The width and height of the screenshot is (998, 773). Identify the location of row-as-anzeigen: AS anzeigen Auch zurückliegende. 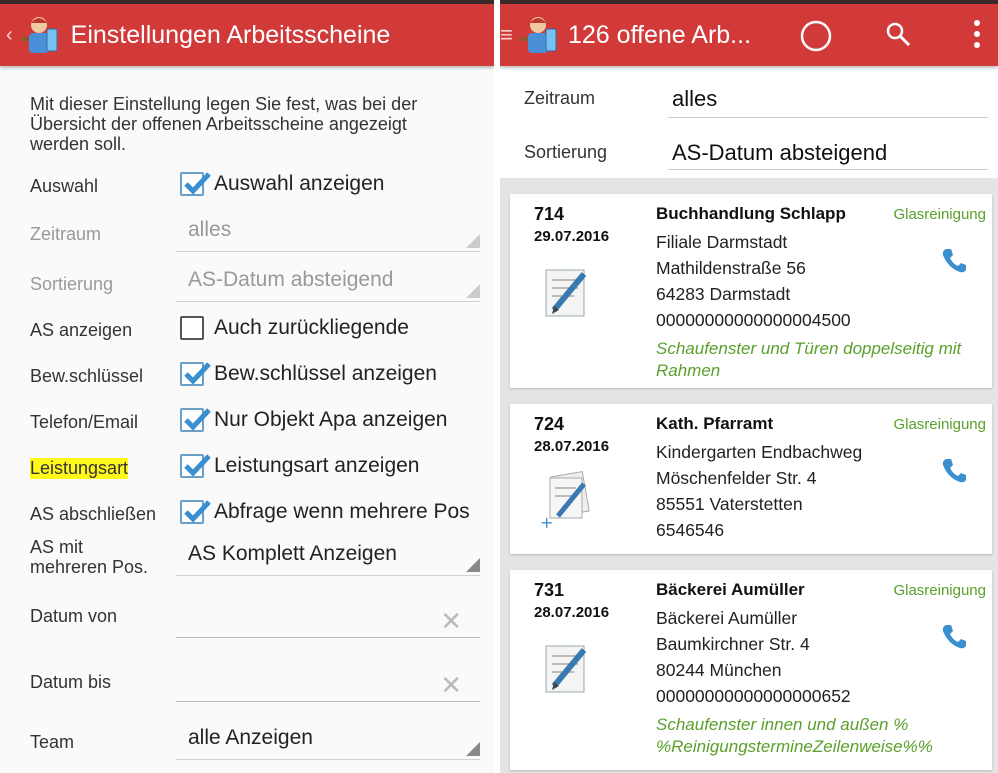
(255, 334).